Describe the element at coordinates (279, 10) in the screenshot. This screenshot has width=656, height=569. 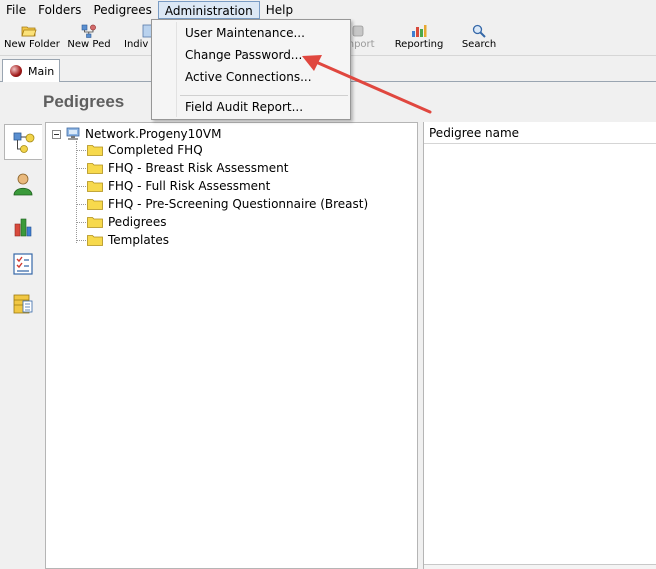
I see `menu-help: Help` at that location.